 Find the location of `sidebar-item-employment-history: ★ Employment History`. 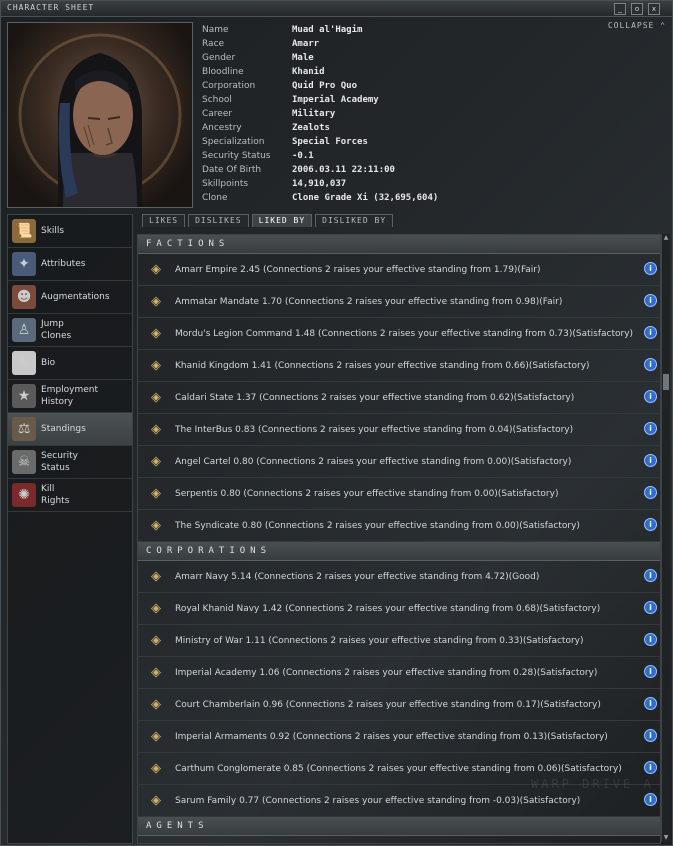

sidebar-item-employment-history: ★ Employment History is located at coordinates (70, 396).